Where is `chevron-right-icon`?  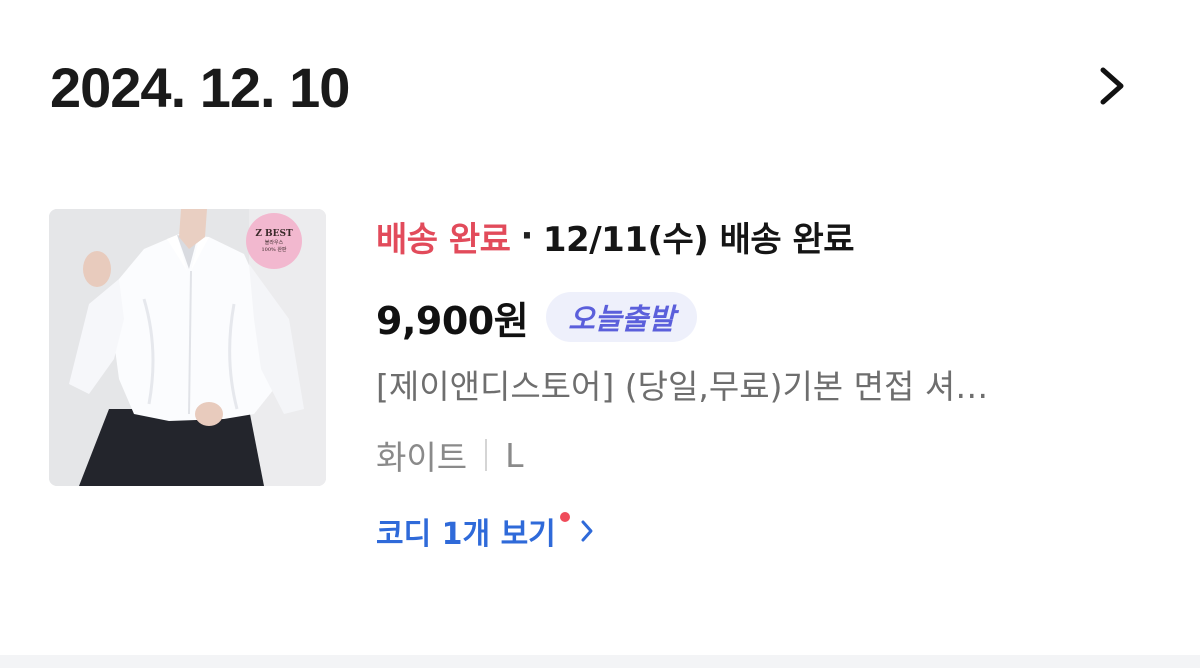 chevron-right-icon is located at coordinates (1112, 86).